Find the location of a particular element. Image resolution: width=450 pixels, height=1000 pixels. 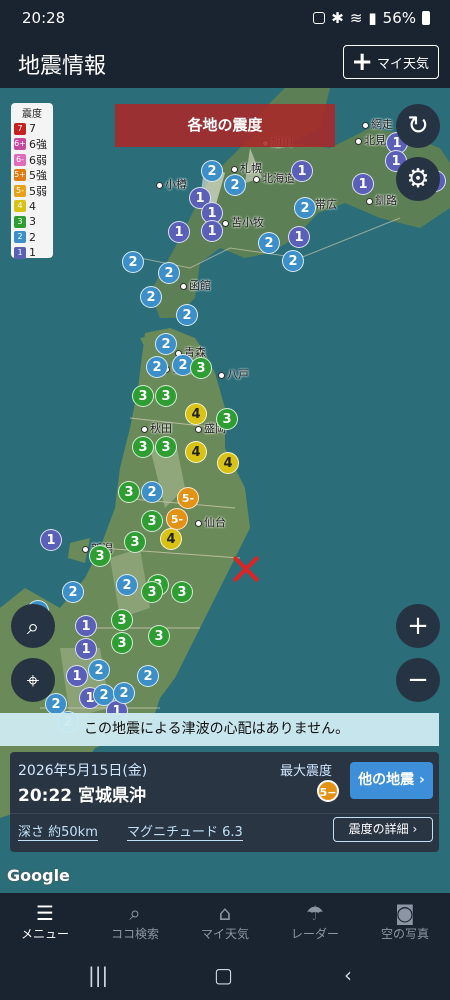

battery-icon is located at coordinates (426, 18).